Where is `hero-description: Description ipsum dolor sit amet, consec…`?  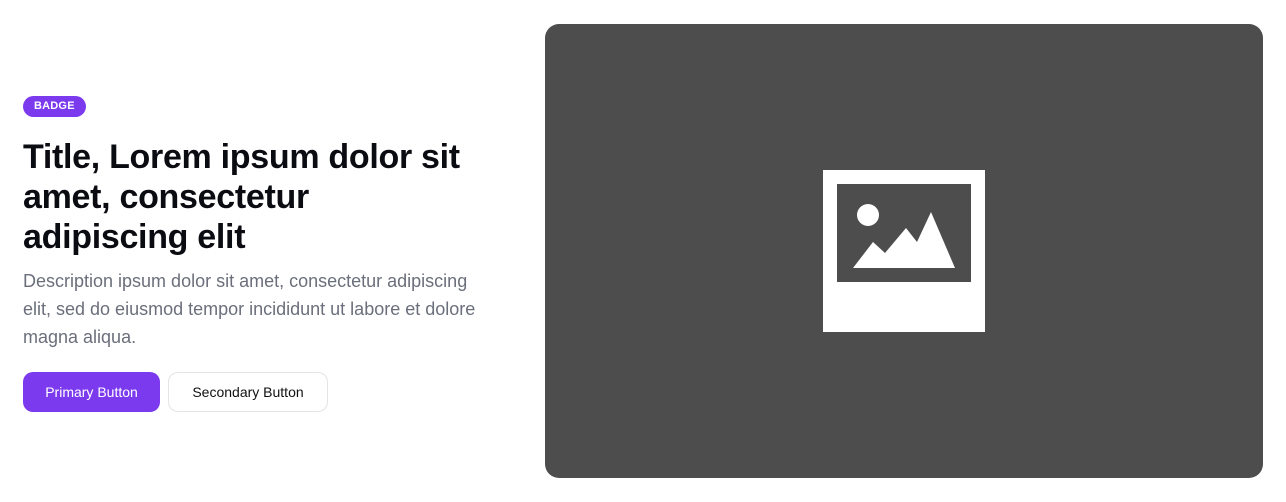
hero-description: Description ipsum dolor sit amet, consec… is located at coordinates (249, 309).